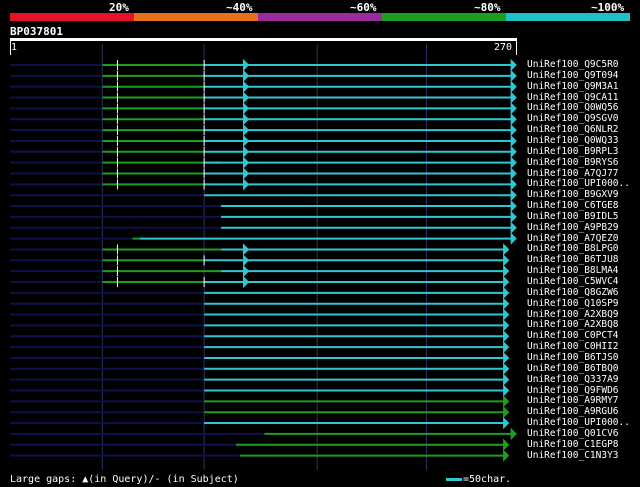  I want to click on hit-name-link: UniRef100_B8LMA4, so click(573, 271).